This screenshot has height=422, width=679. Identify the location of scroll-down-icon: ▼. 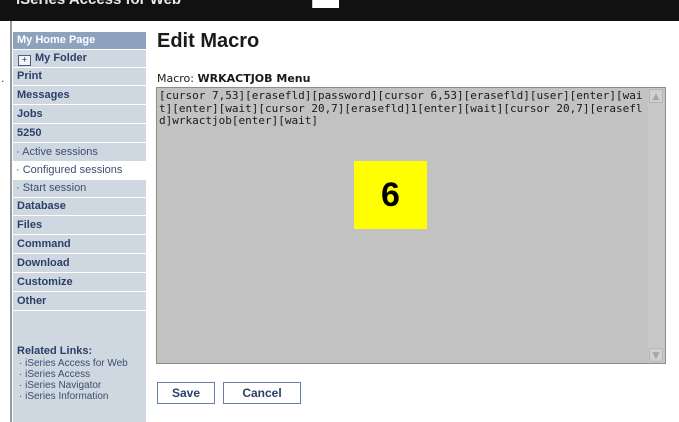
(656, 355).